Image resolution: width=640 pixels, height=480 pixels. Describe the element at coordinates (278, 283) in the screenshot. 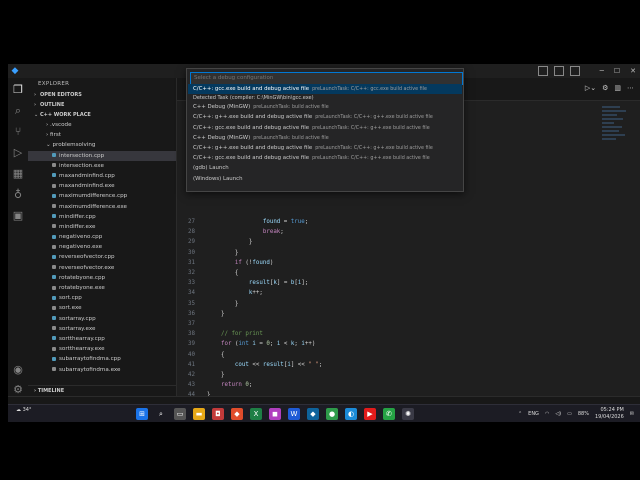

I see `code-text: result[k] = b[i];` at that location.